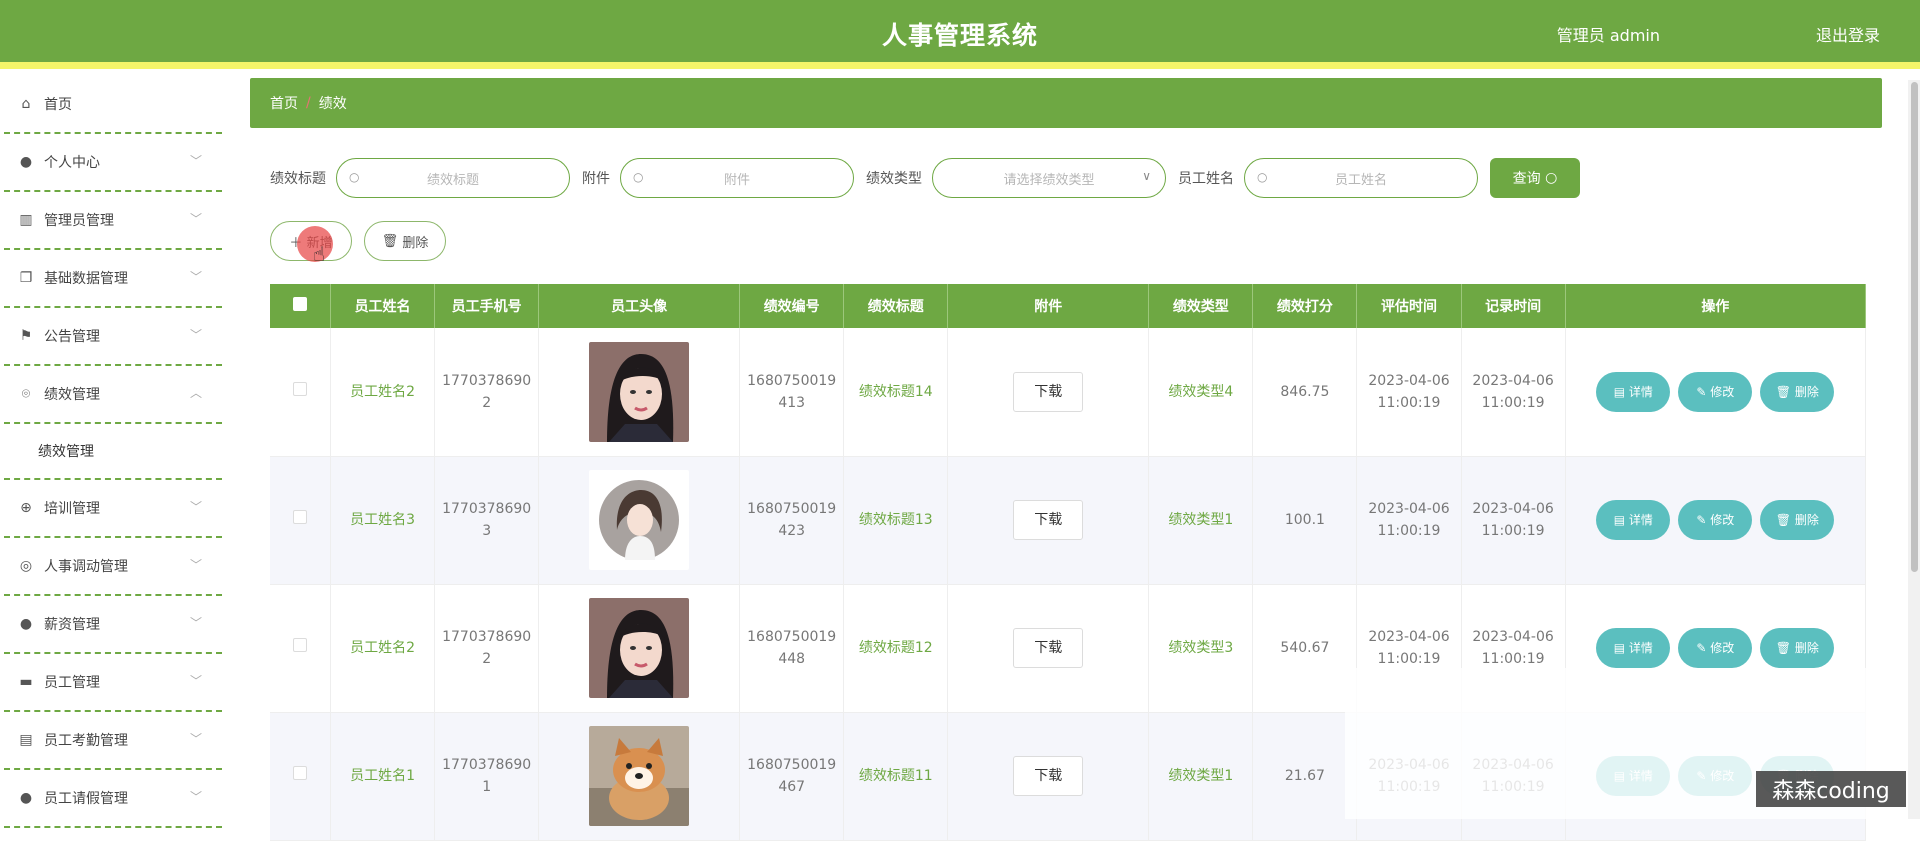  Describe the element at coordinates (26, 394) in the screenshot. I see `microphone-icon: ⌾` at that location.